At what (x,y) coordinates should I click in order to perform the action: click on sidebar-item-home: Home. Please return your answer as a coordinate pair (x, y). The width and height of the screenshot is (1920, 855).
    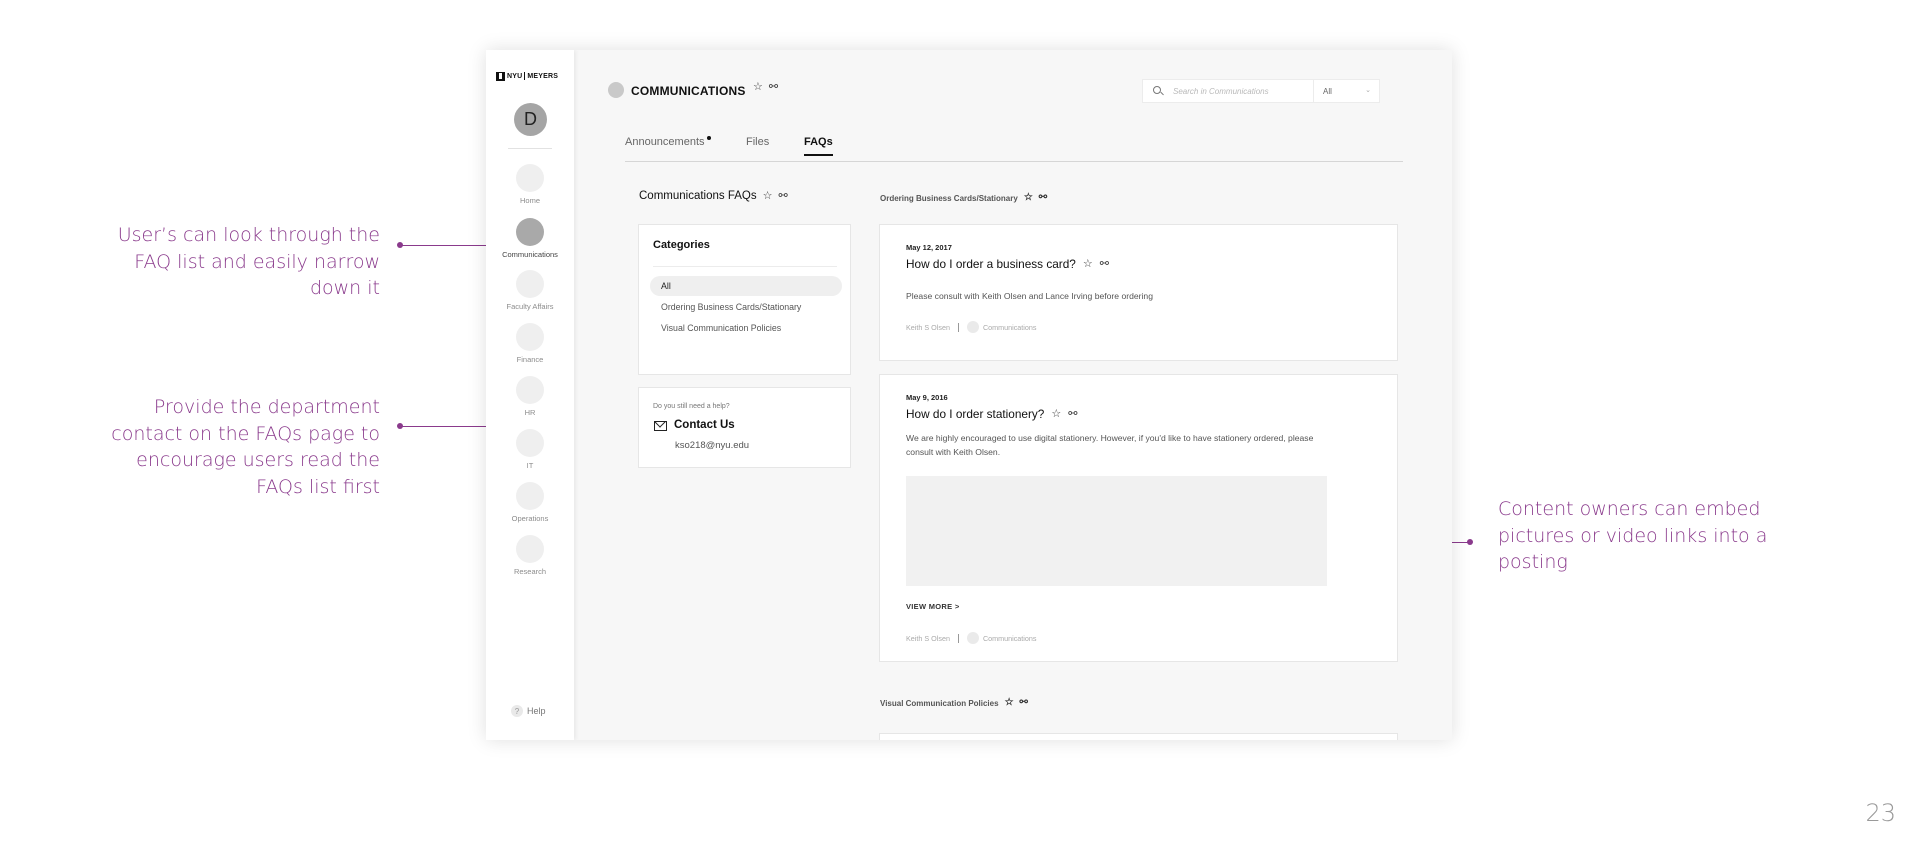
    Looking at the image, I should click on (530, 184).